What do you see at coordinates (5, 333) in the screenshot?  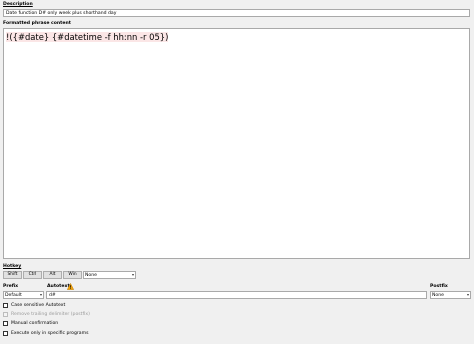 I see `execute-specific-programs-checkbox` at bounding box center [5, 333].